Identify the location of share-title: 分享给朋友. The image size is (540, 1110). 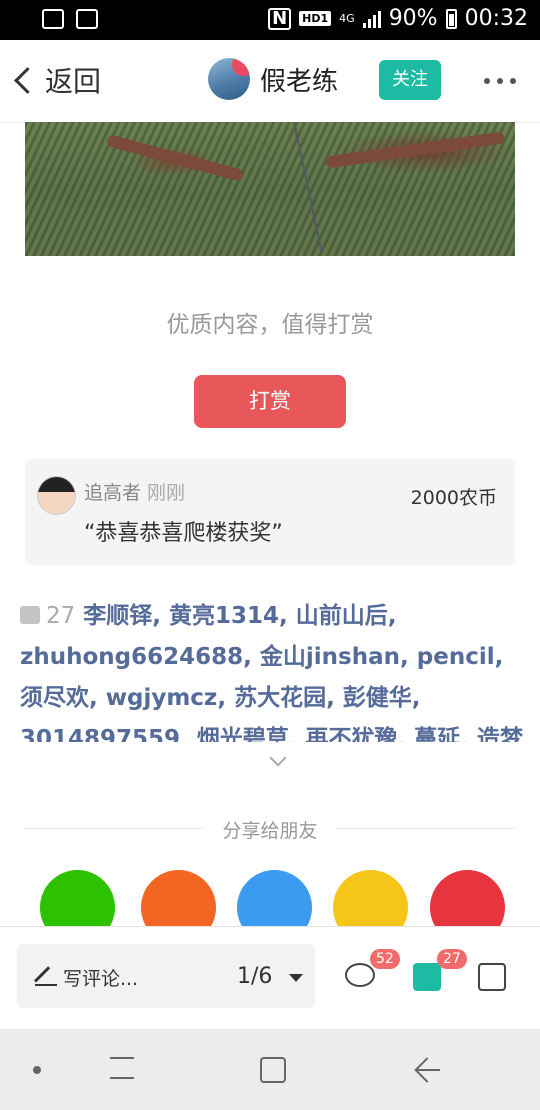
(270, 831).